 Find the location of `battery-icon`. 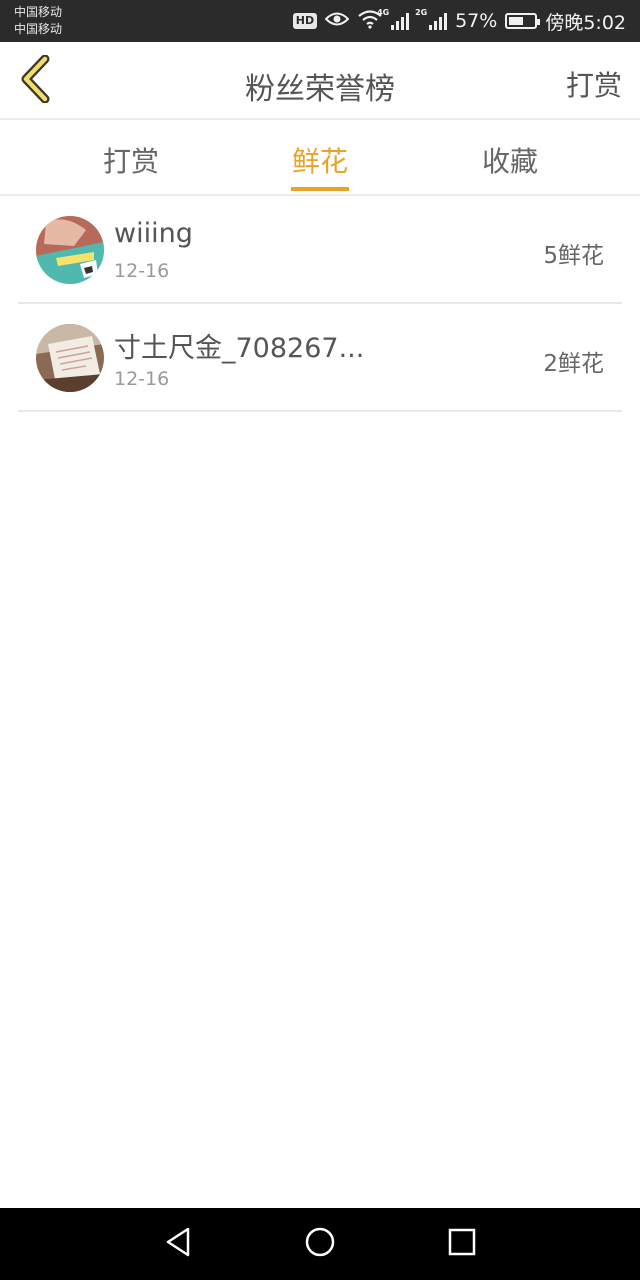

battery-icon is located at coordinates (523, 21).